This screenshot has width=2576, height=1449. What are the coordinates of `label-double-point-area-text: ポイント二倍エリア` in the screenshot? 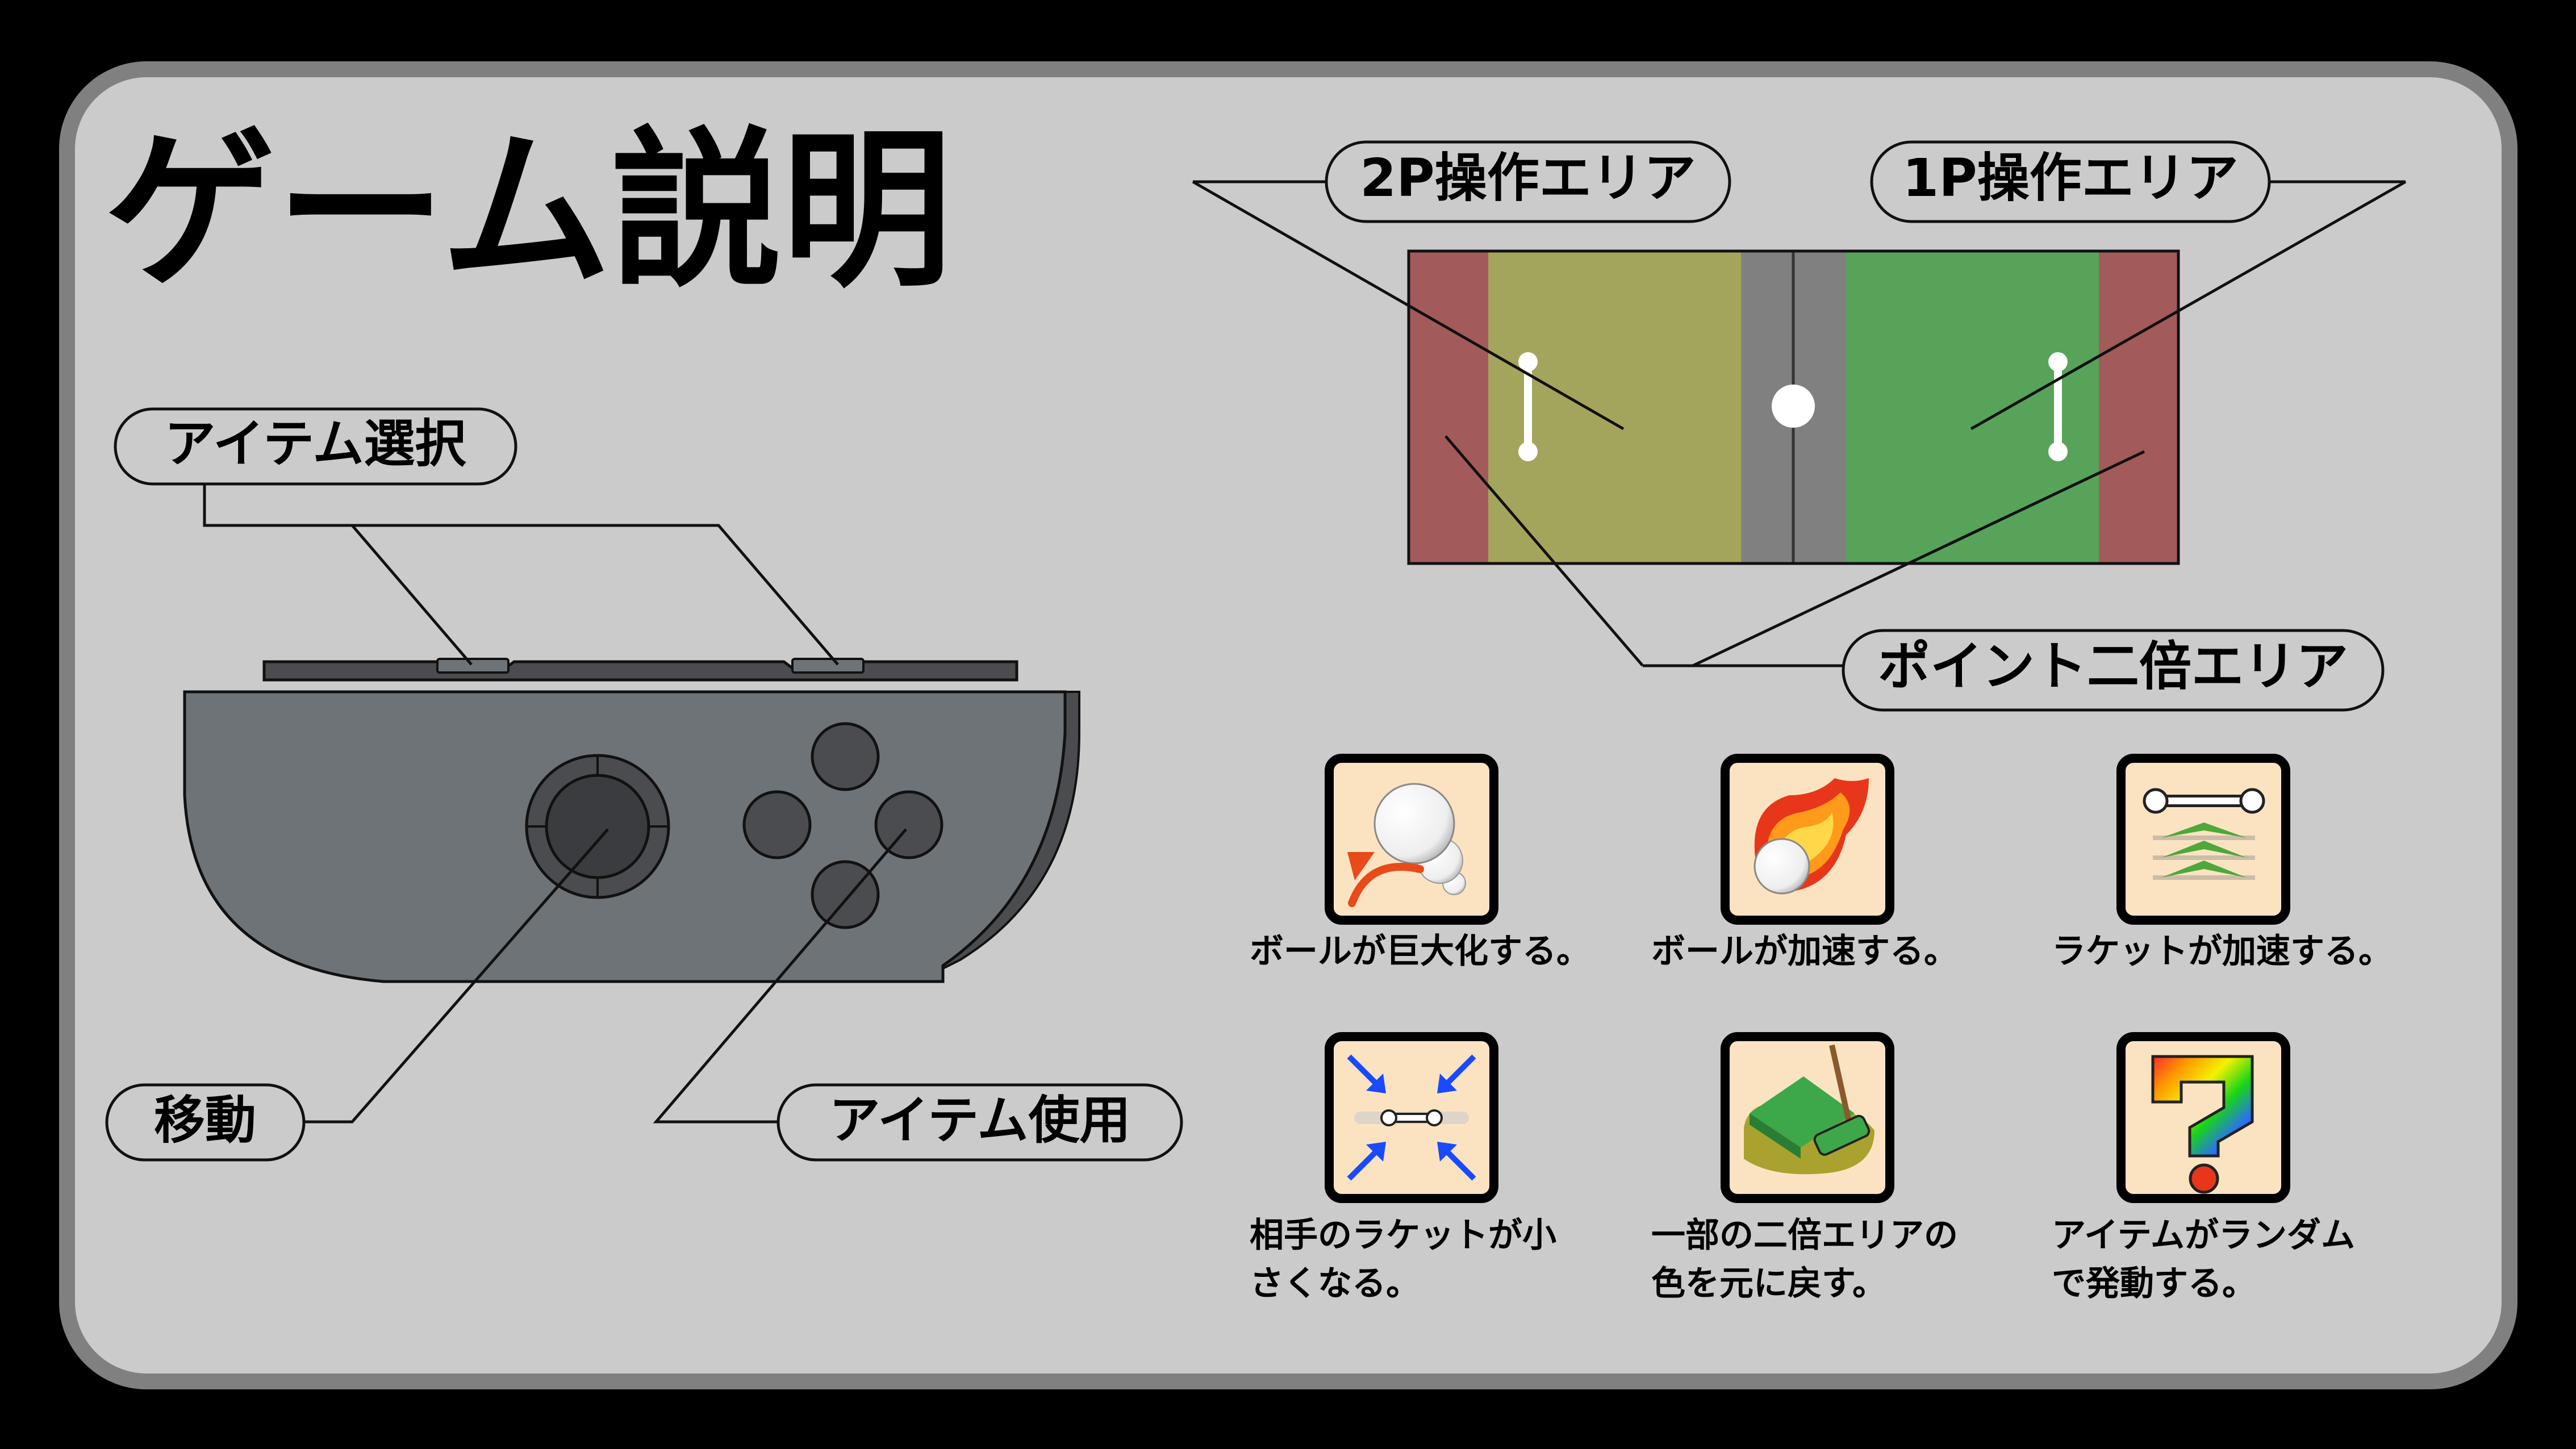 It's located at (2113, 666).